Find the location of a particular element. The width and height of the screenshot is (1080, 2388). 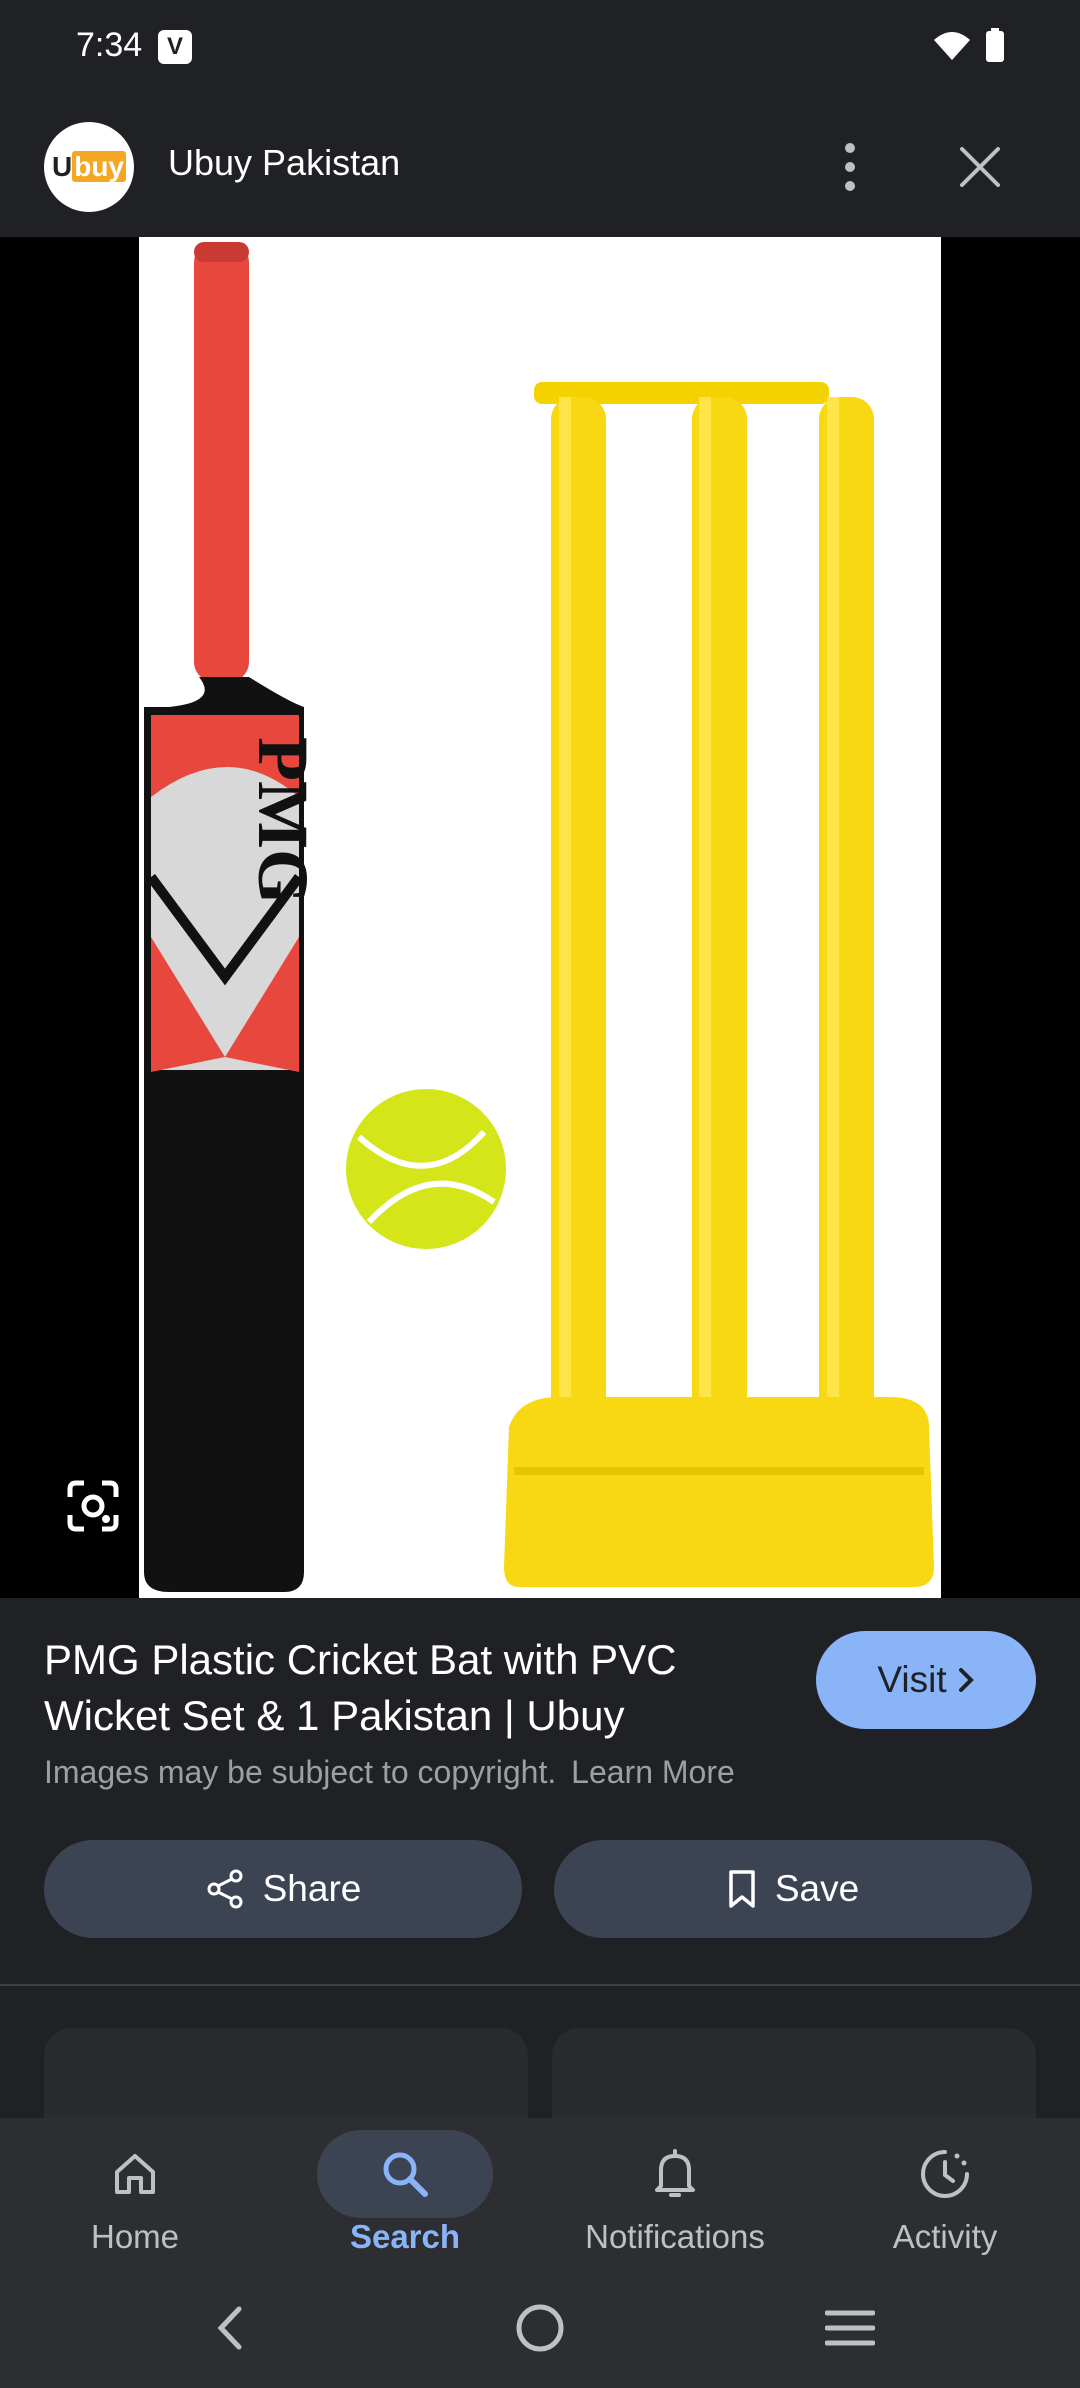

menu-icon is located at coordinates (850, 2328).